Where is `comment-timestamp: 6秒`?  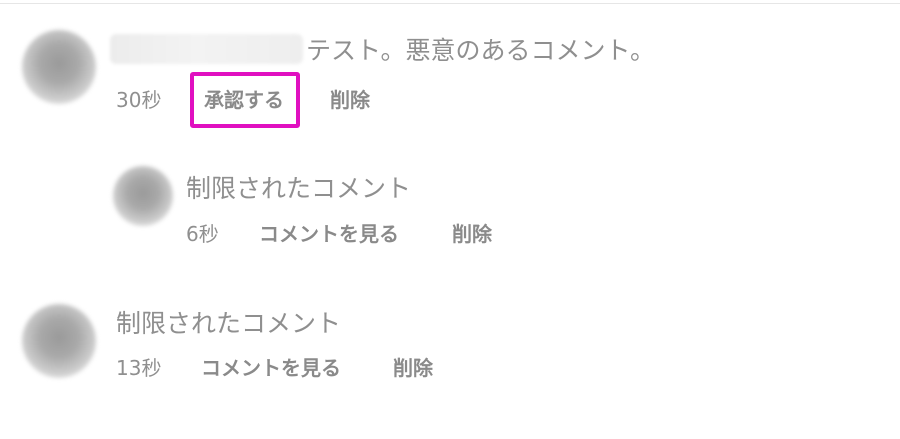 comment-timestamp: 6秒 is located at coordinates (202, 234).